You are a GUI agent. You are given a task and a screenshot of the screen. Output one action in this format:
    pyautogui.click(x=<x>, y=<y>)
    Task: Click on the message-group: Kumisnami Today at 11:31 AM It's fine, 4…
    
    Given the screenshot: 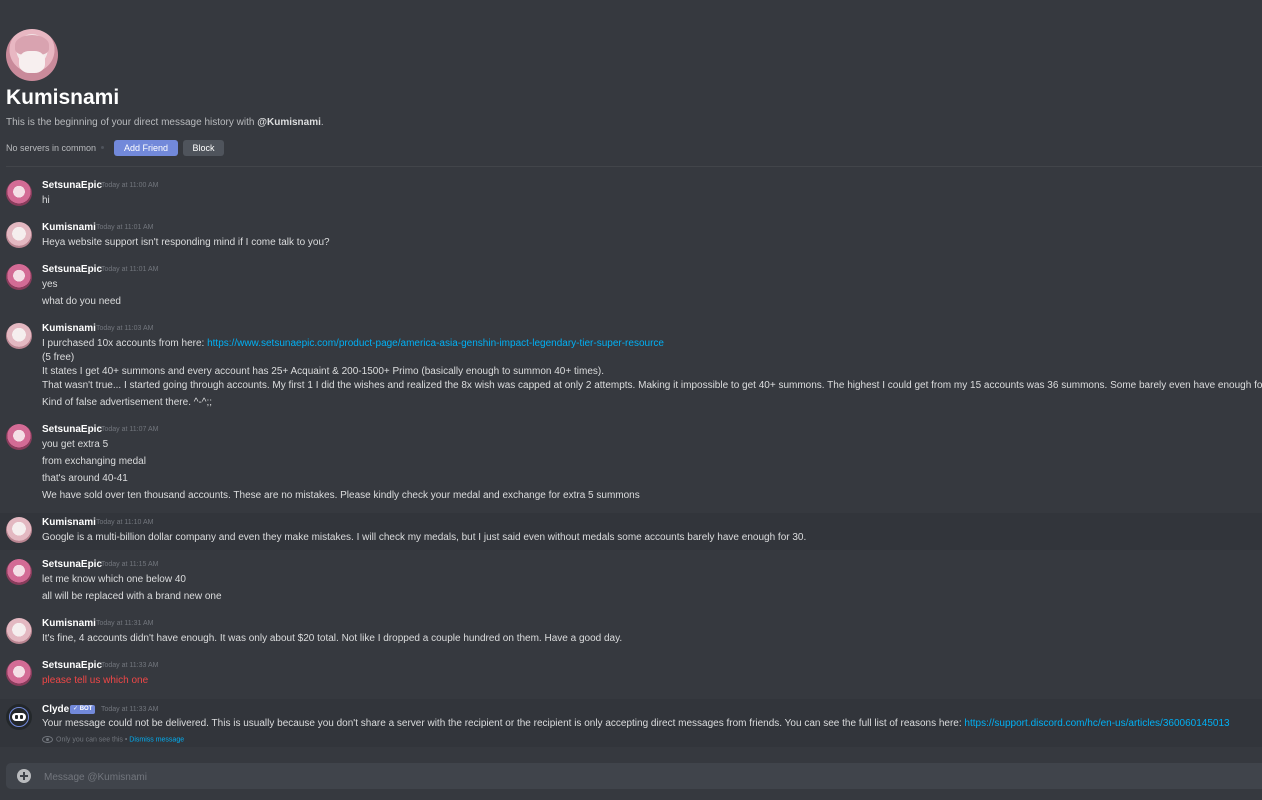 What is the action you would take?
    pyautogui.click(x=631, y=633)
    